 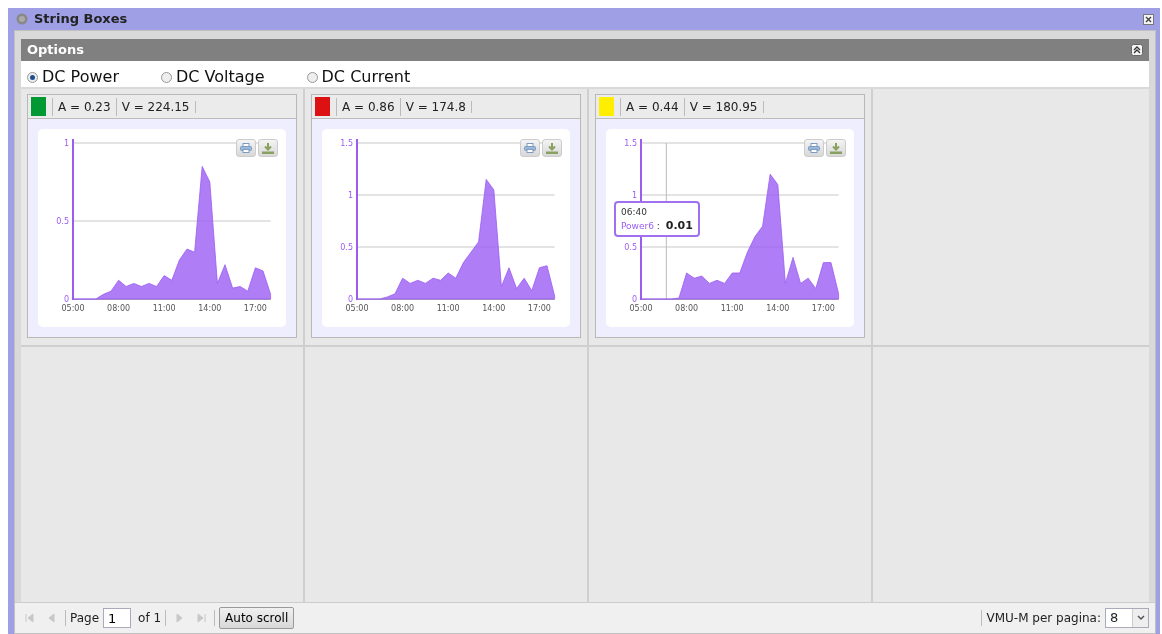 What do you see at coordinates (22, 19) in the screenshot?
I see `window-icon` at bounding box center [22, 19].